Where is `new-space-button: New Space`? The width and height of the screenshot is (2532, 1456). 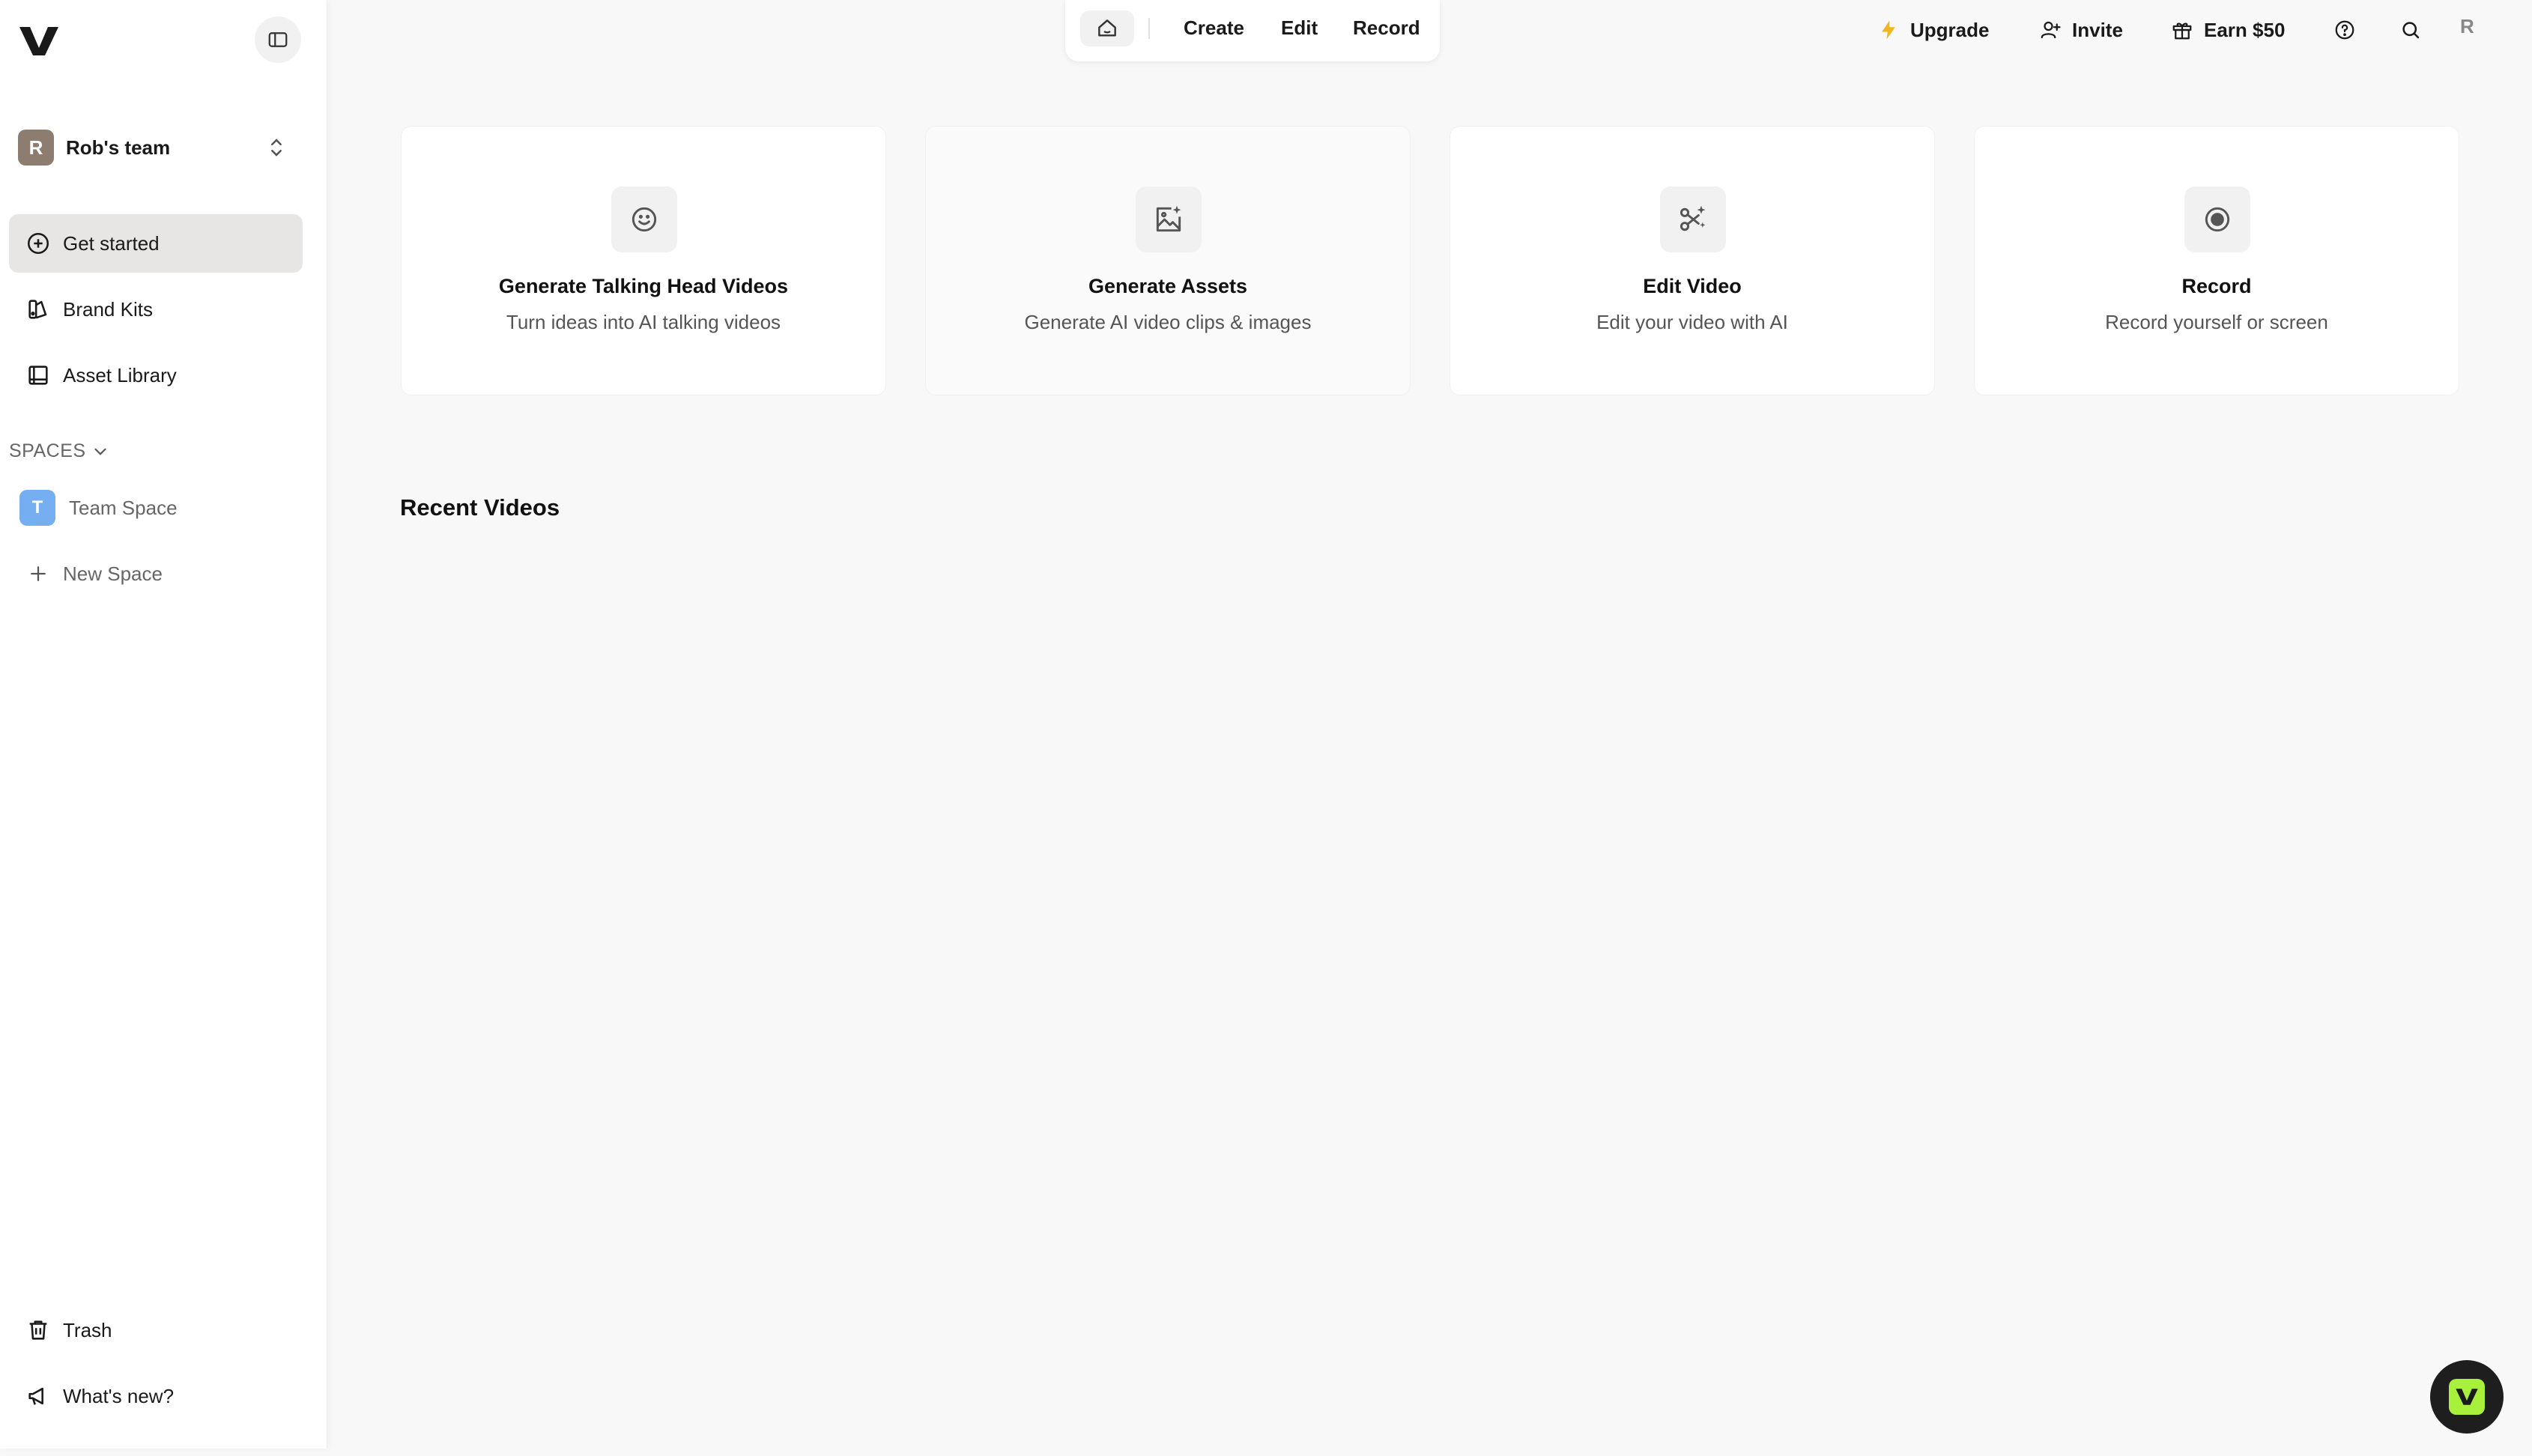
new-space-button: New Space is located at coordinates (95, 574).